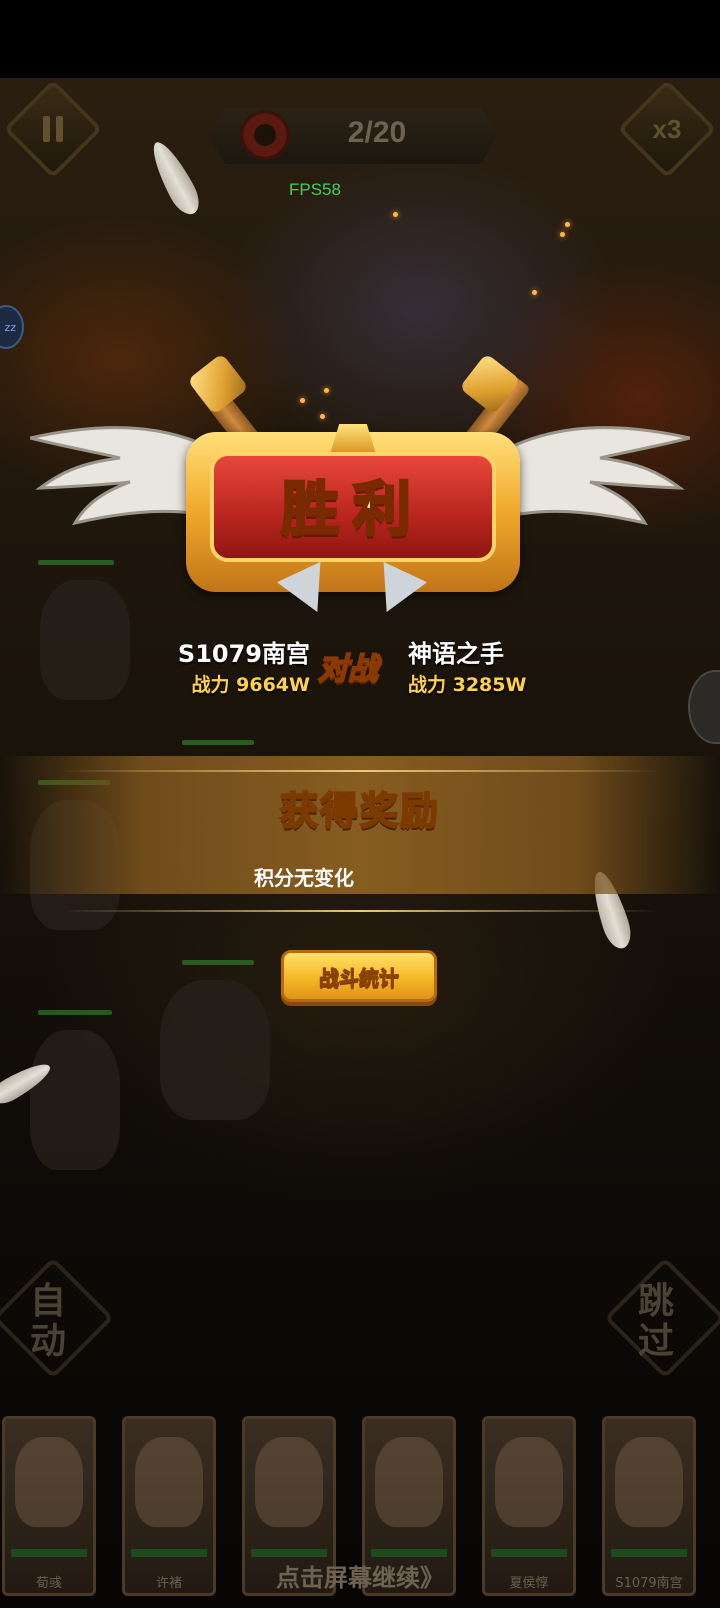 Image resolution: width=720 pixels, height=1608 pixels. What do you see at coordinates (359, 811) in the screenshot?
I see `reward-title: 获得奖励` at bounding box center [359, 811].